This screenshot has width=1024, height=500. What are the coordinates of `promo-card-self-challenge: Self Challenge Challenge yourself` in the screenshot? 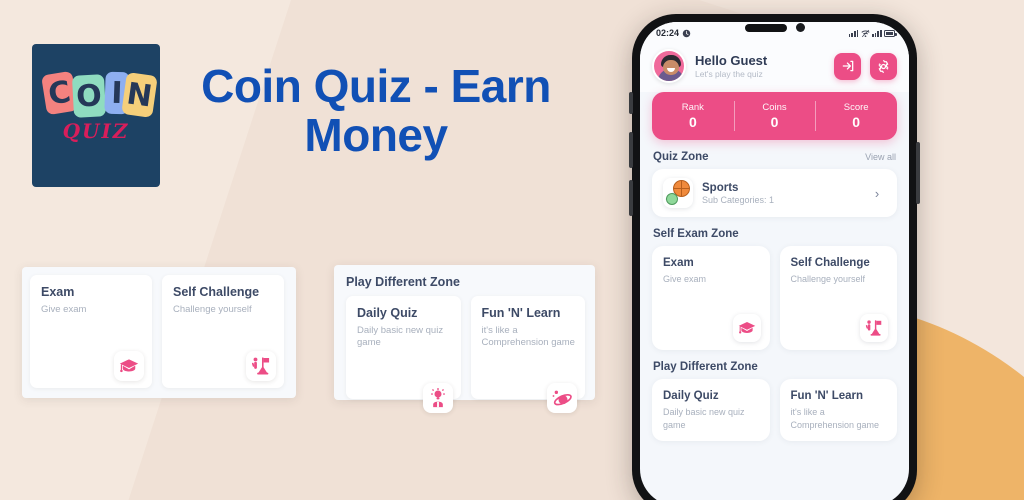 It's located at (223, 331).